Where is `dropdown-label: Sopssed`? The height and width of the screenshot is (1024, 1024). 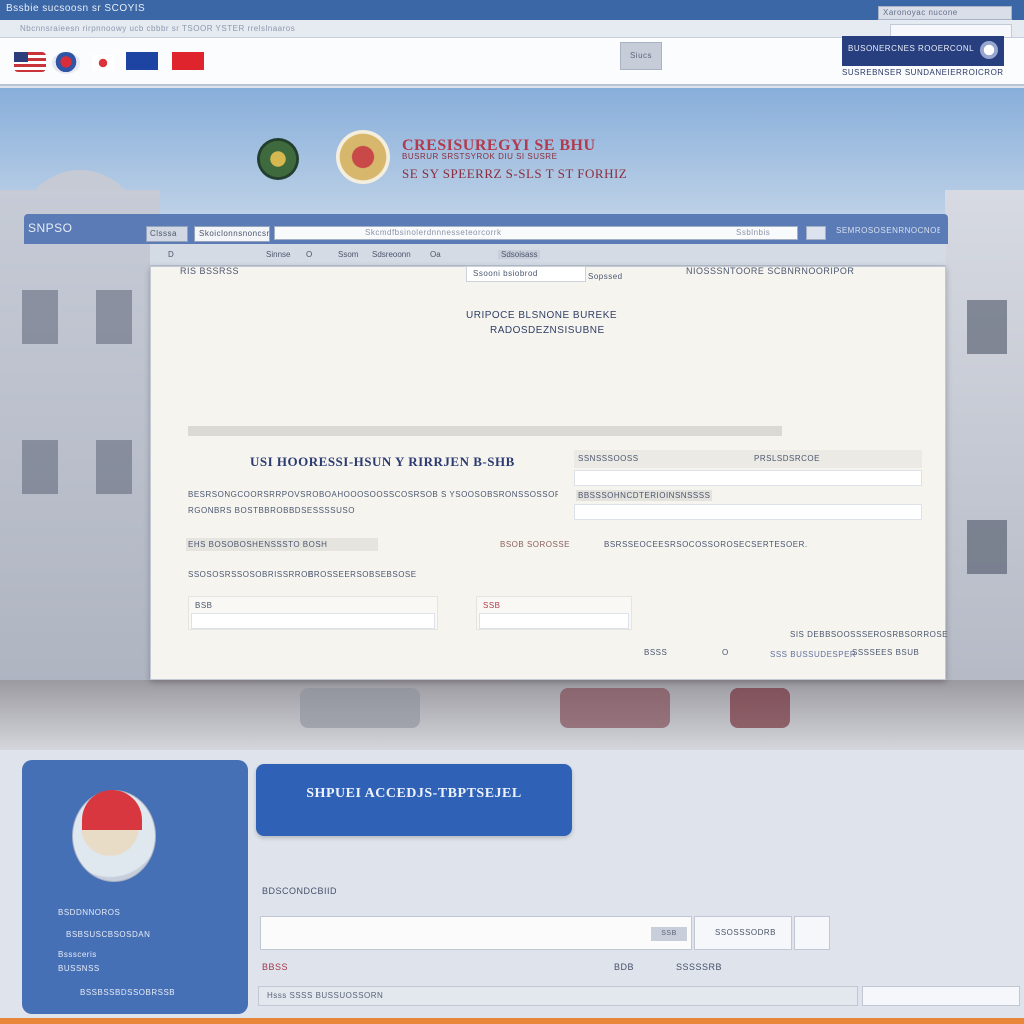
dropdown-label: Sopssed is located at coordinates (605, 276).